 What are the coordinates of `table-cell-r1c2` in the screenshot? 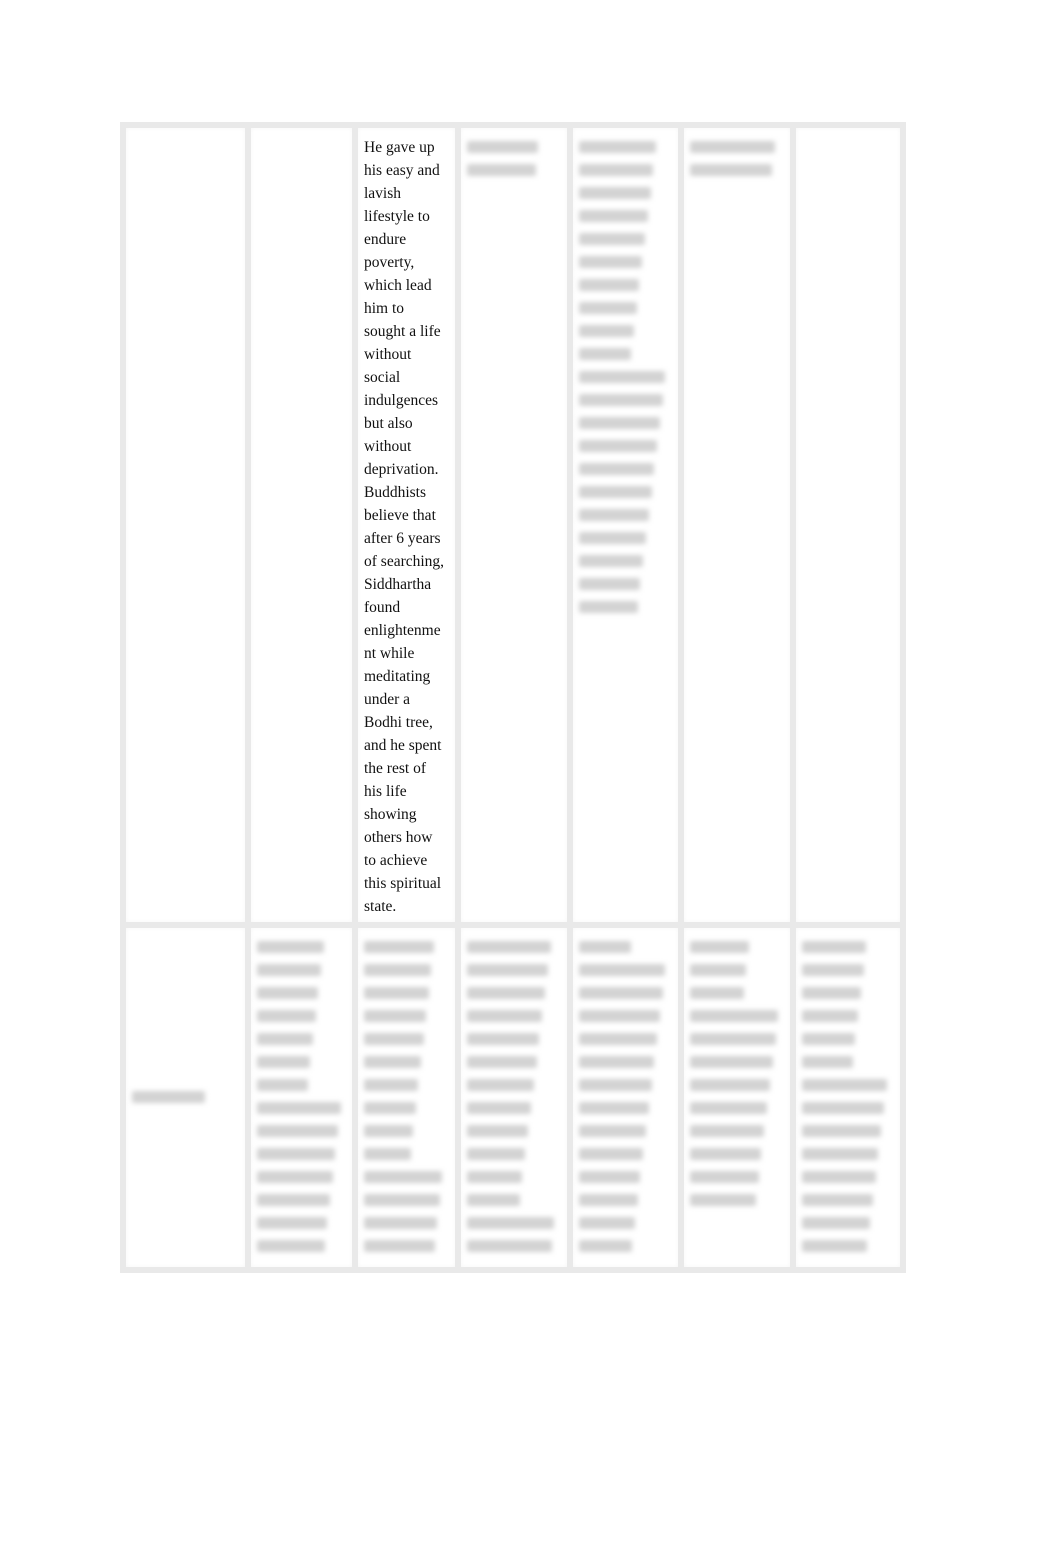 It's located at (301, 525).